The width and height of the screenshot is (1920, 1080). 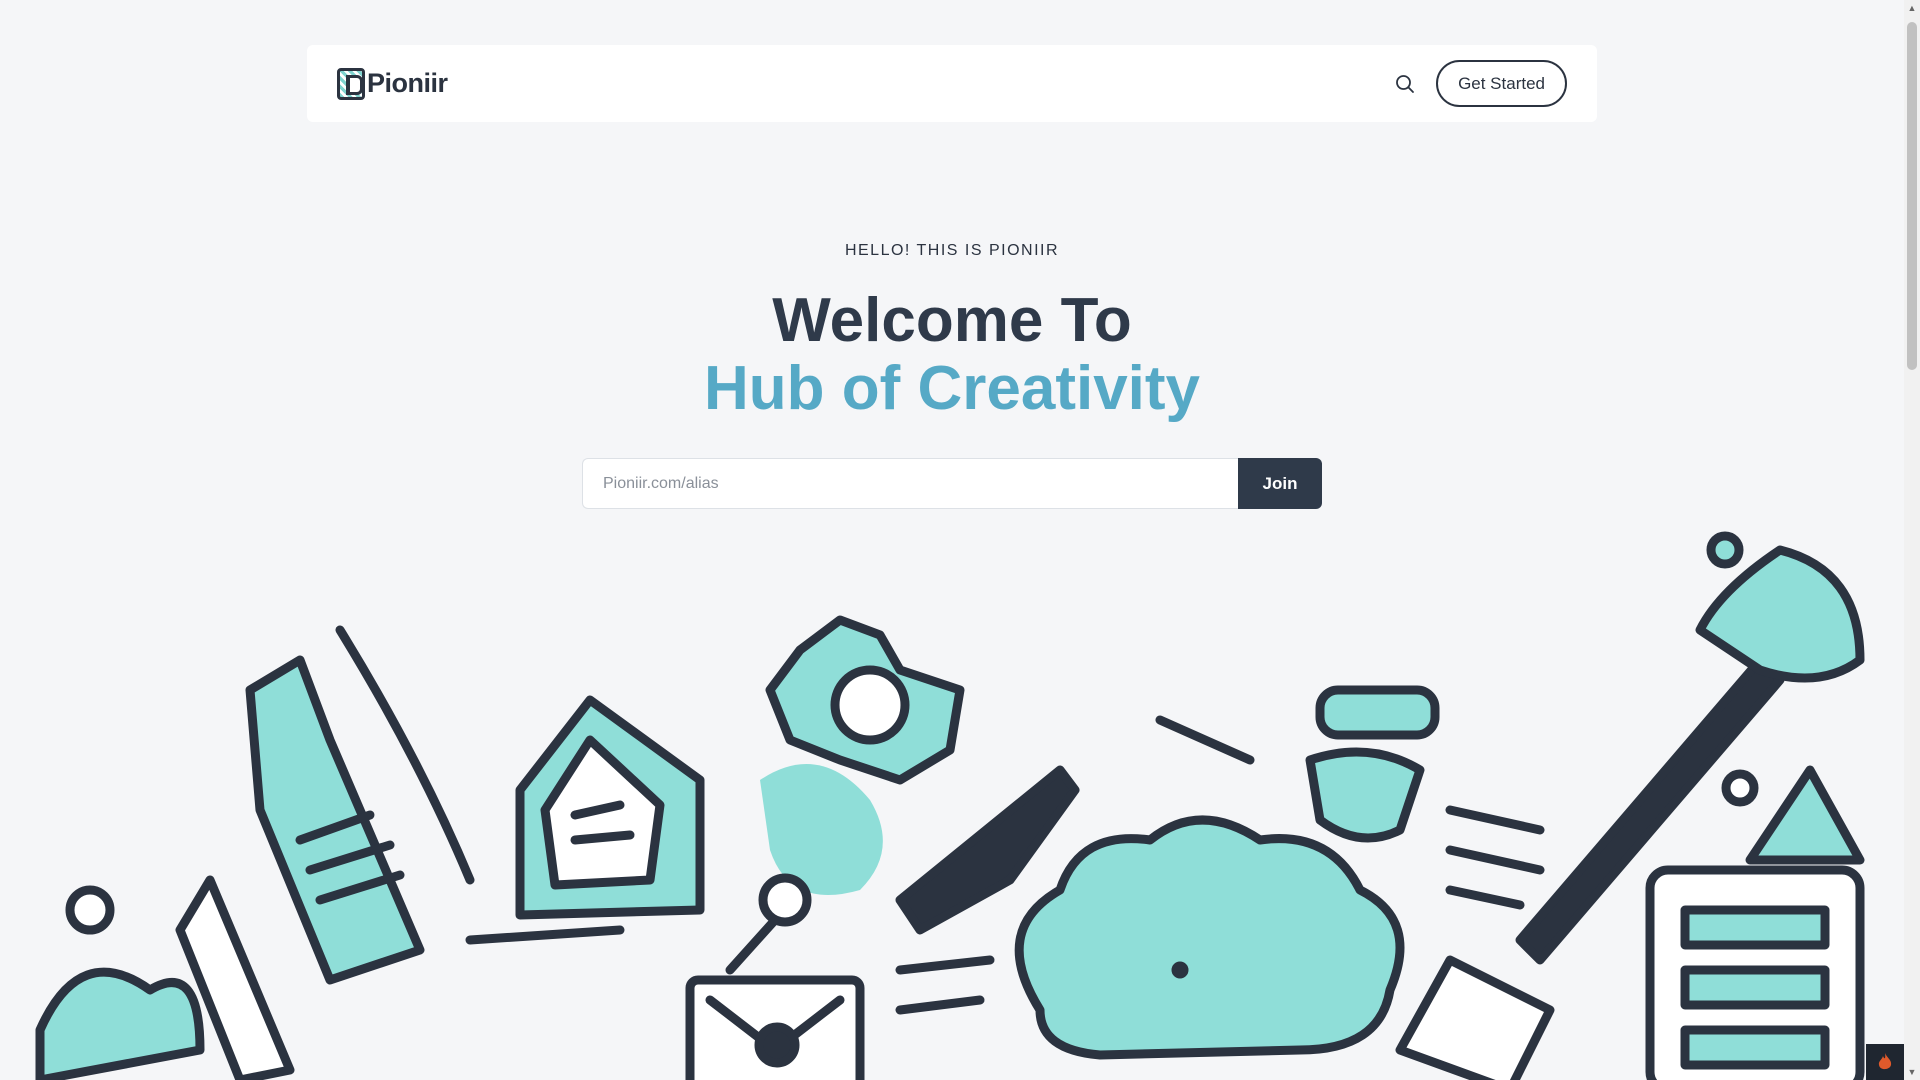 I want to click on join-button: Join, so click(x=1280, y=483).